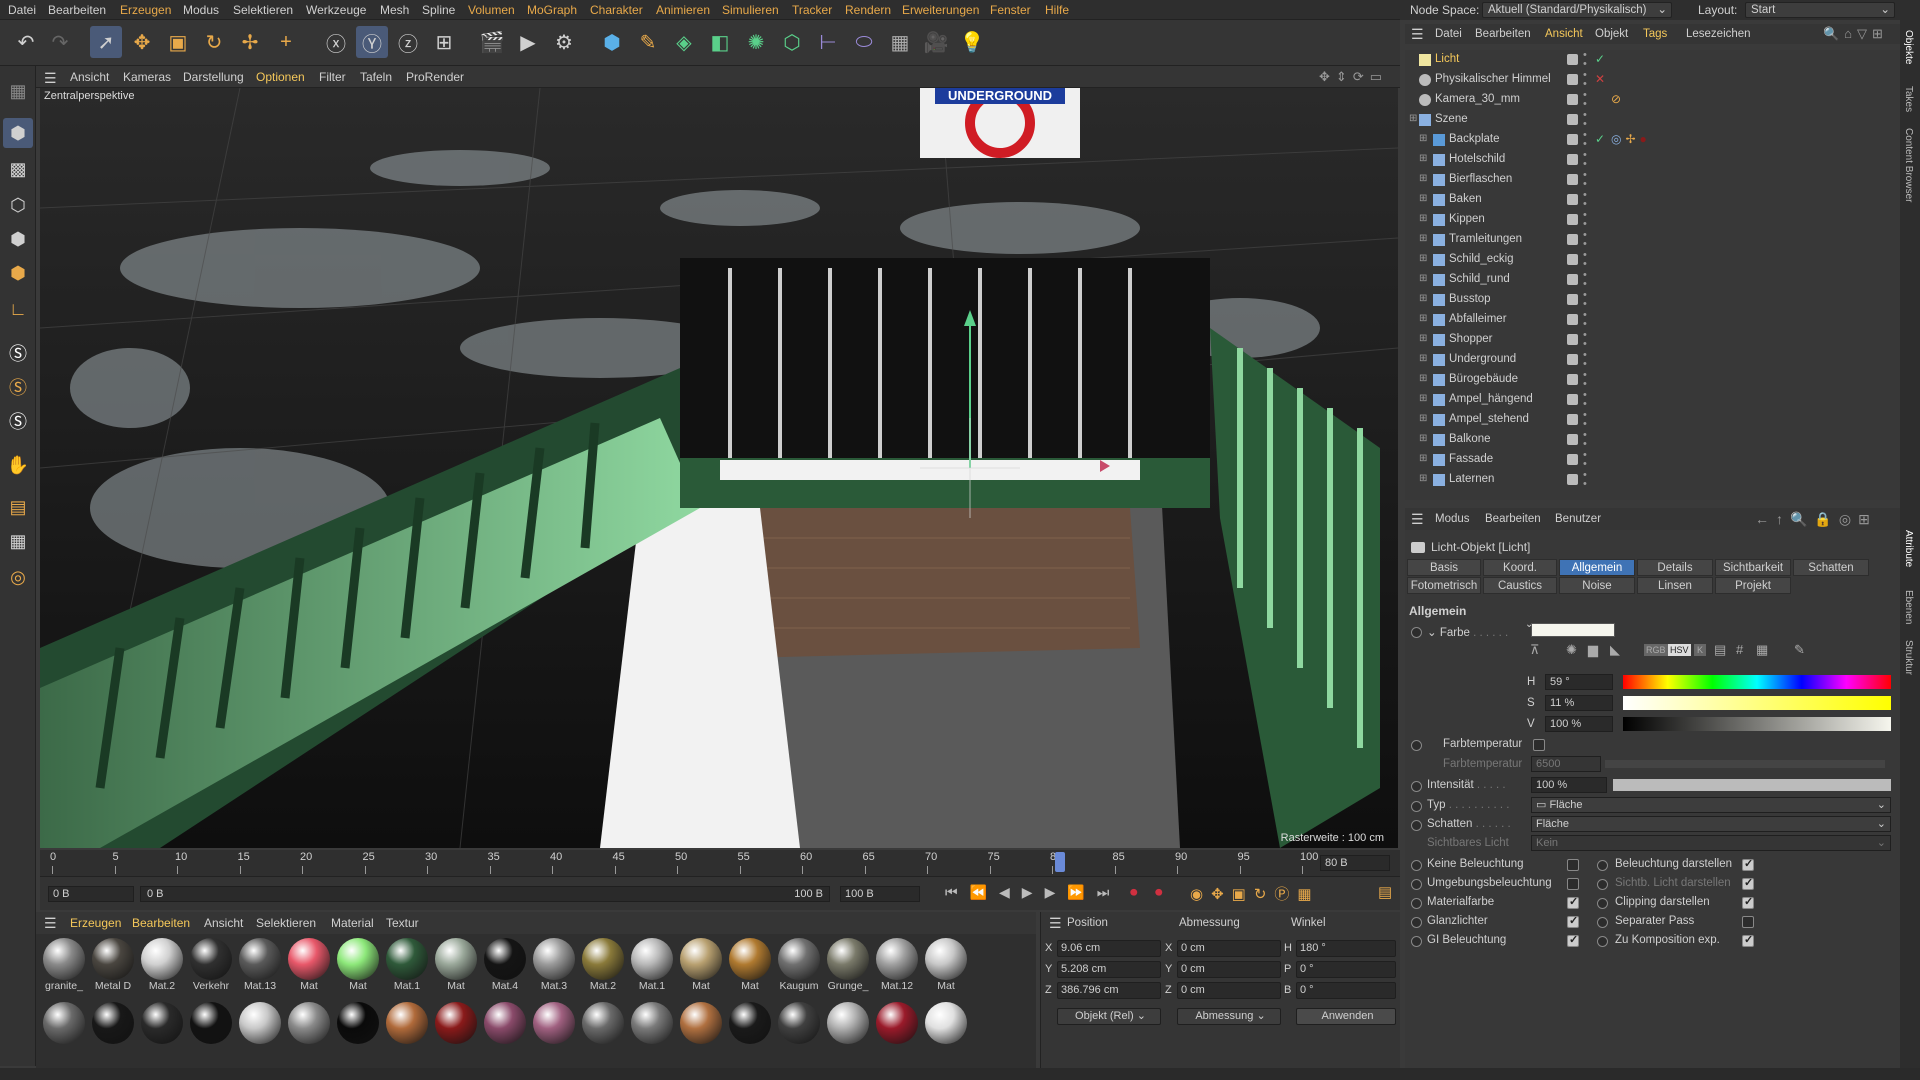  What do you see at coordinates (1908, 99) in the screenshot?
I see `sidetab-takes: Takes` at bounding box center [1908, 99].